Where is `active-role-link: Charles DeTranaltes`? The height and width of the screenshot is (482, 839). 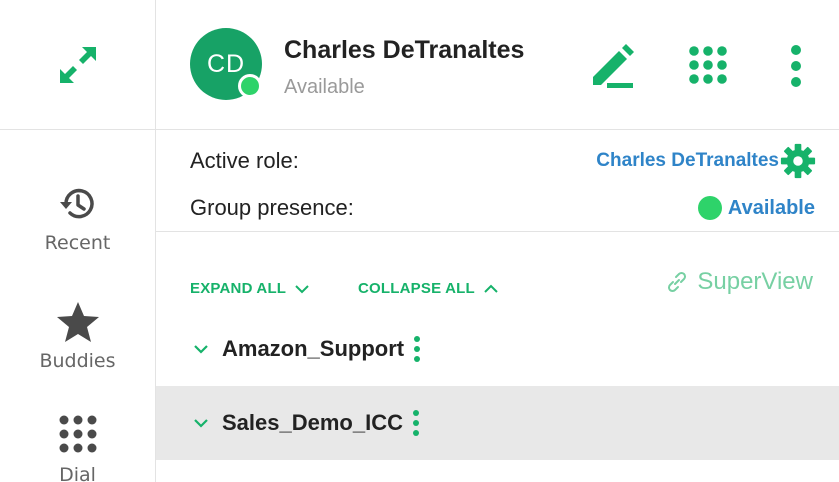 active-role-link: Charles DeTranaltes is located at coordinates (687, 161).